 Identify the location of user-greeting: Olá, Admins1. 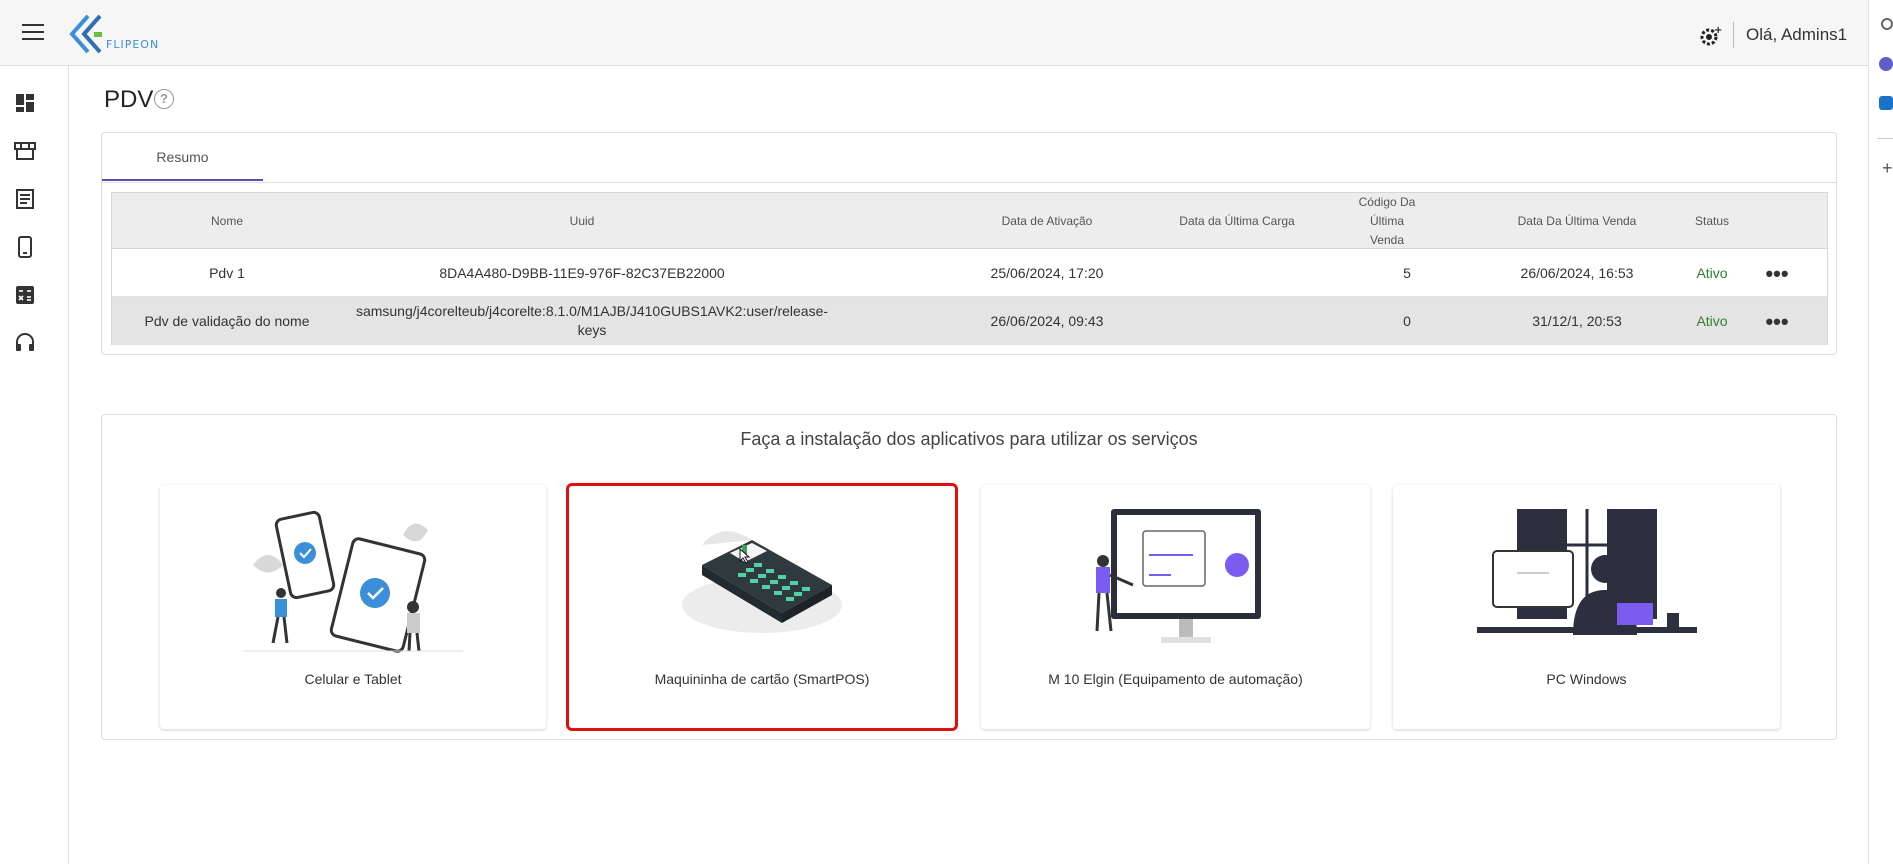
(1796, 35).